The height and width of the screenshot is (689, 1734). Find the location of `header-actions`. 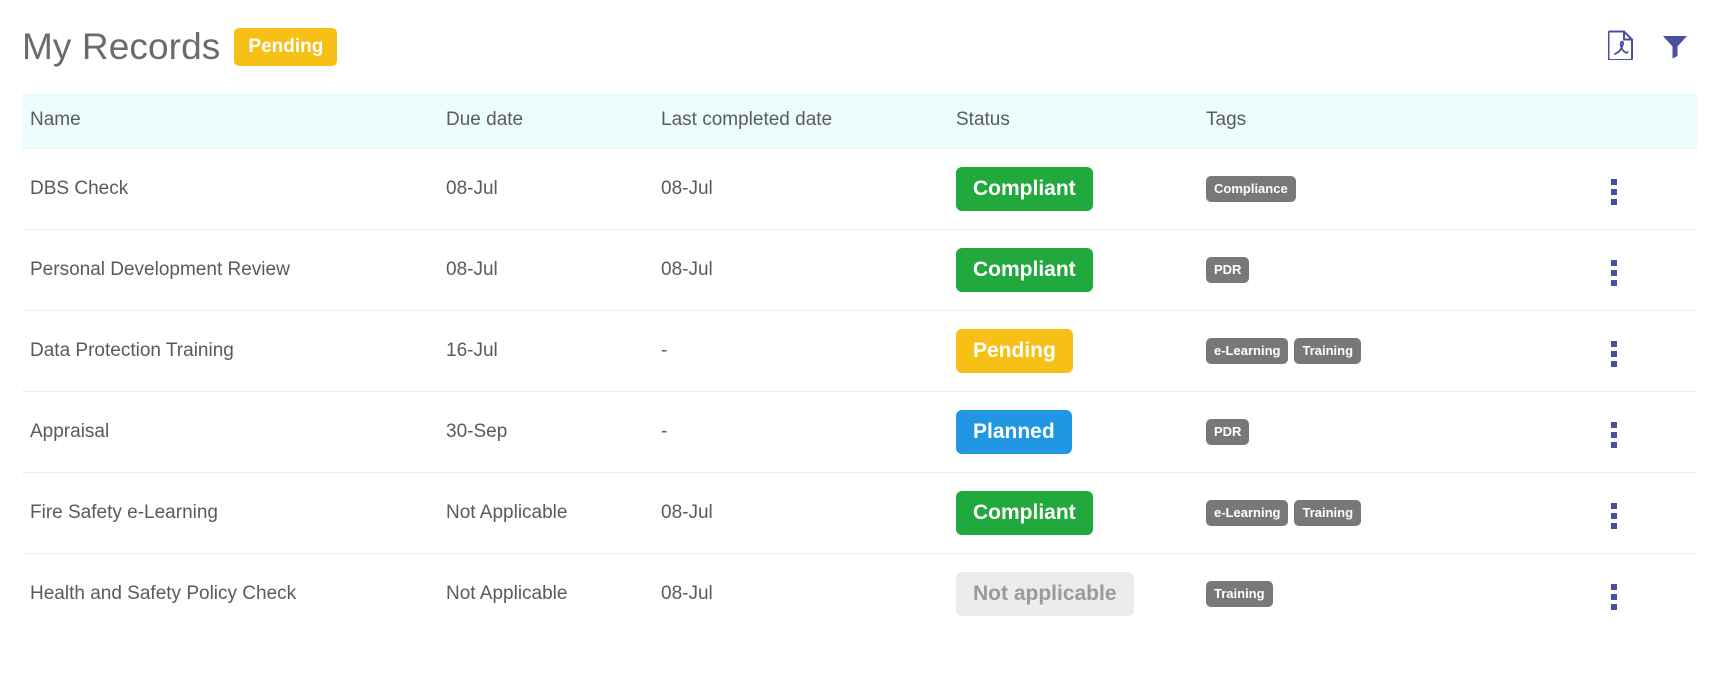

header-actions is located at coordinates (1654, 47).